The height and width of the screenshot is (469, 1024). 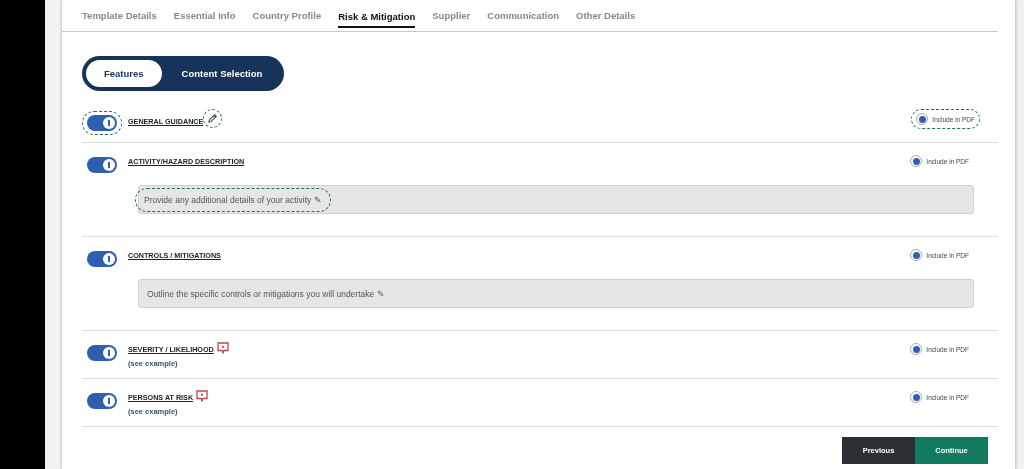 What do you see at coordinates (606, 15) in the screenshot?
I see `tab: Other Details` at bounding box center [606, 15].